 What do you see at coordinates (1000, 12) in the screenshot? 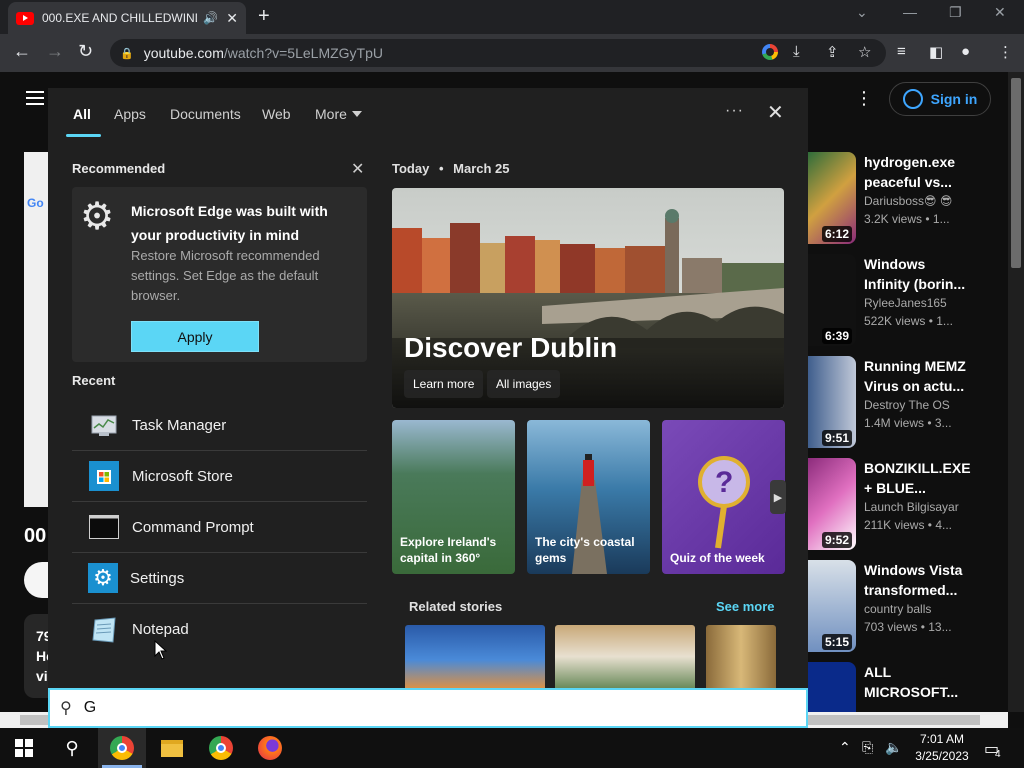
I see `window-close-icon: ✕` at bounding box center [1000, 12].